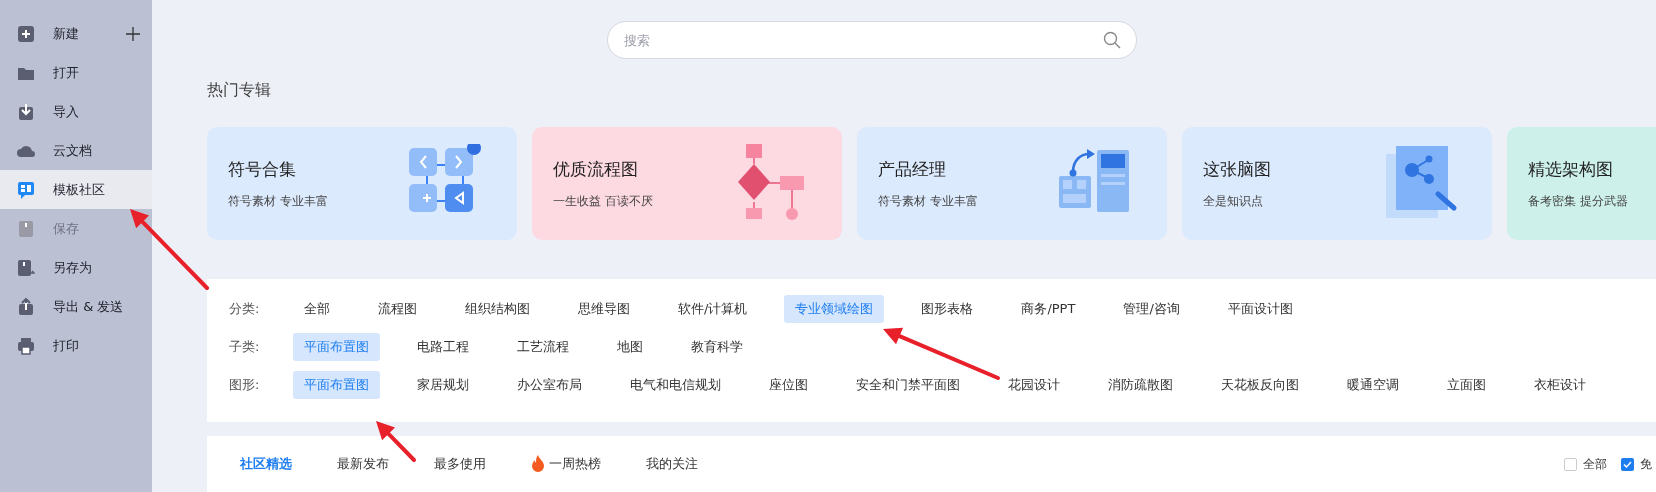  I want to click on checkbox-label: 免, so click(1646, 464).